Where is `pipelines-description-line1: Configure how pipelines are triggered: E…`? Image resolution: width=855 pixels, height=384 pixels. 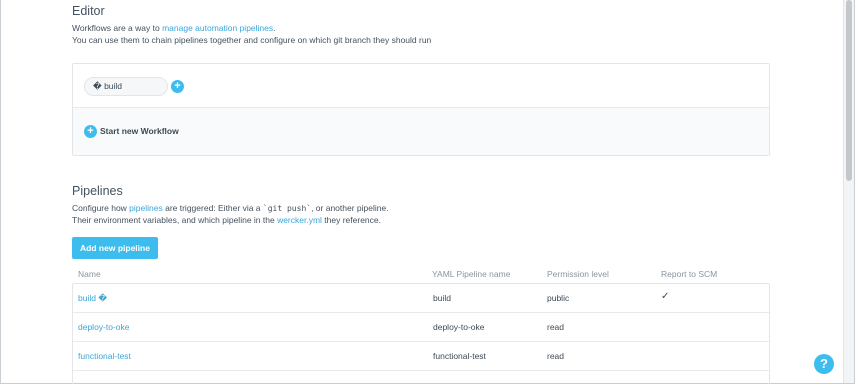 pipelines-description-line1: Configure how pipelines are triggered: E… is located at coordinates (230, 208).